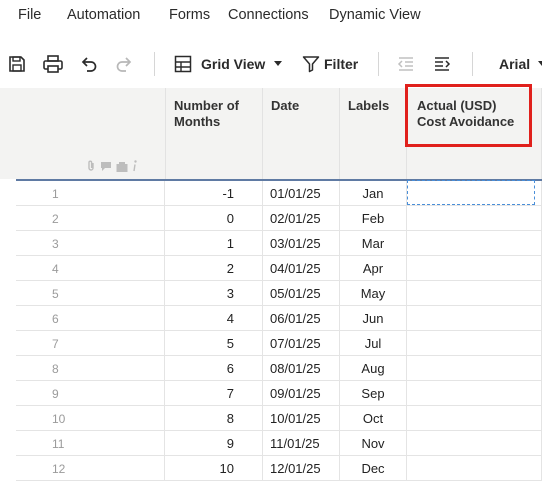 This screenshot has height=482, width=542. Describe the element at coordinates (373, 443) in the screenshot. I see `cell-label: Nov` at that location.